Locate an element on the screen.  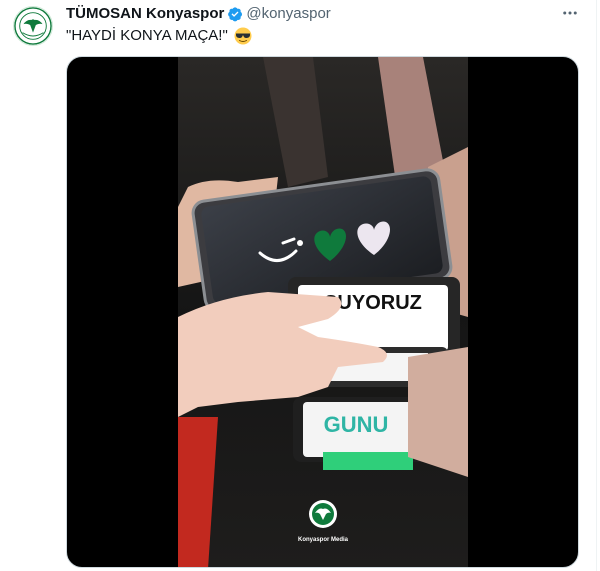
tweet-header: TÜMOSAN Konyaspor @konyaspor is located at coordinates (198, 14).